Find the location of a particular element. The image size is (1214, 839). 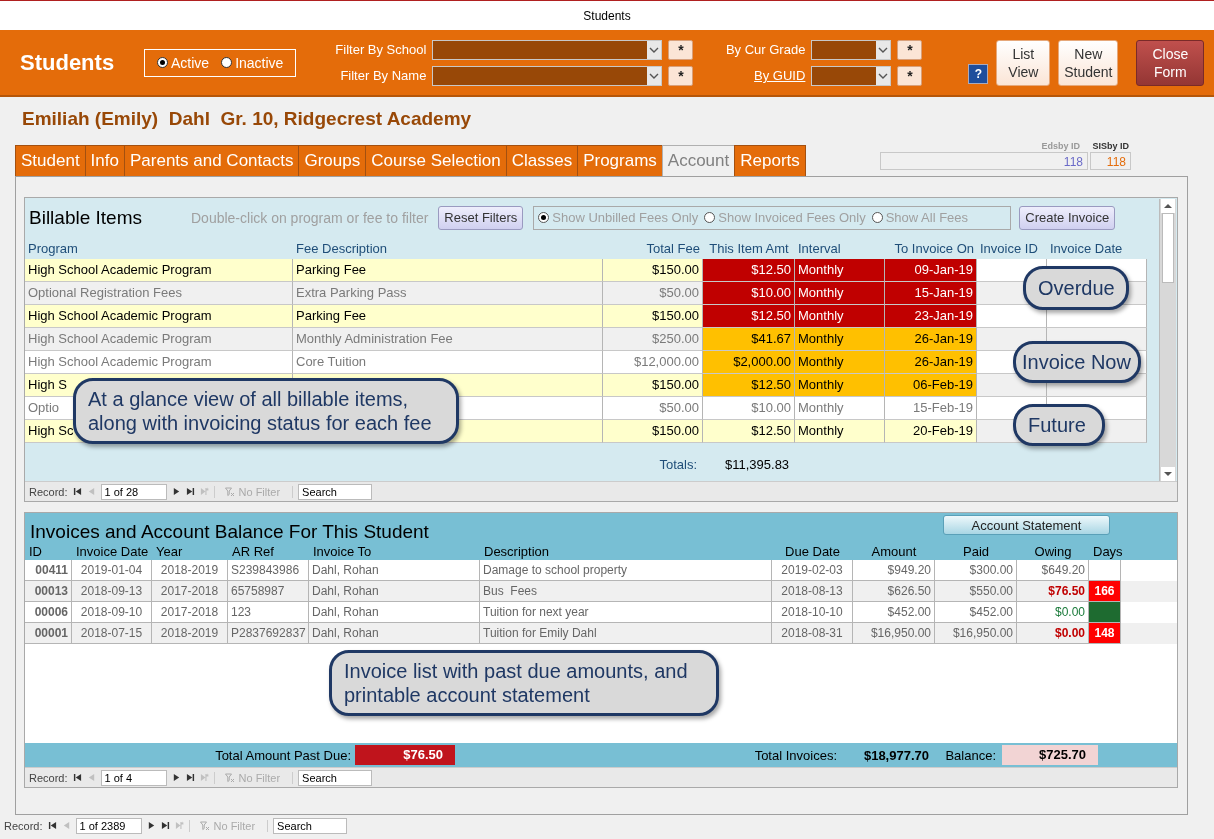

table-cell: 2018-08-31 is located at coordinates (812, 633).